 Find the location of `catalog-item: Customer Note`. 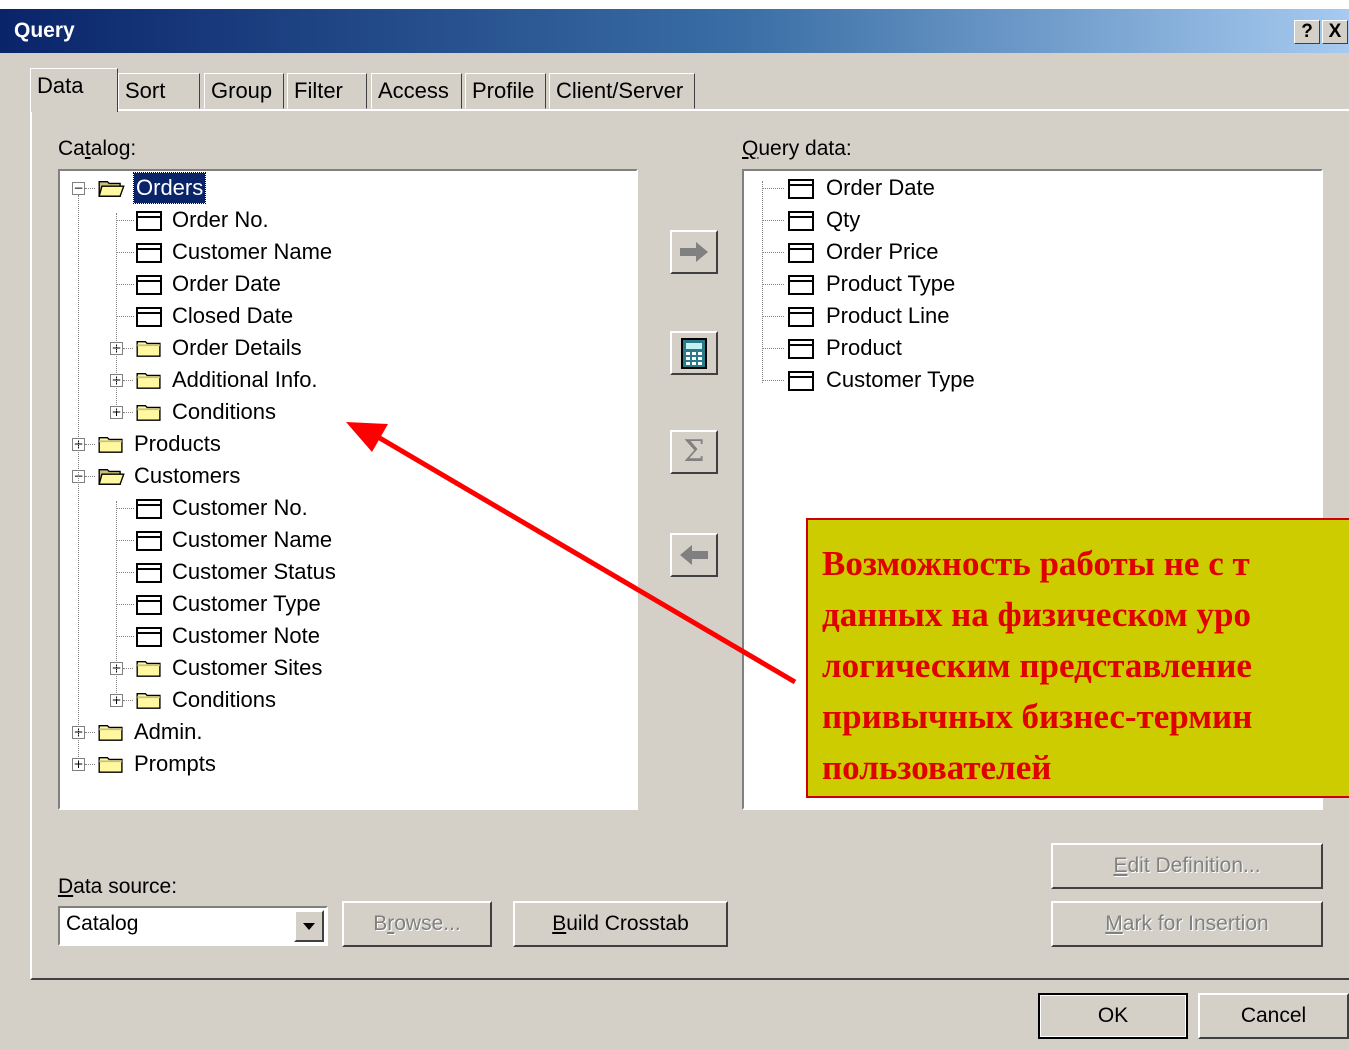

catalog-item: Customer Note is located at coordinates (345, 636).